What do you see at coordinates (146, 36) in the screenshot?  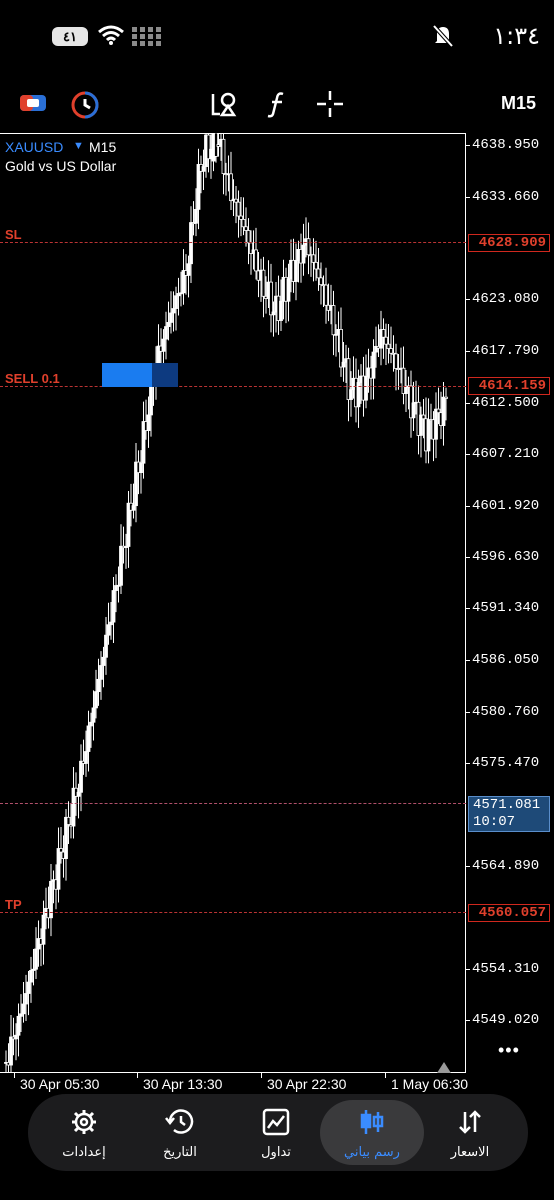 I see `signal-icon` at bounding box center [146, 36].